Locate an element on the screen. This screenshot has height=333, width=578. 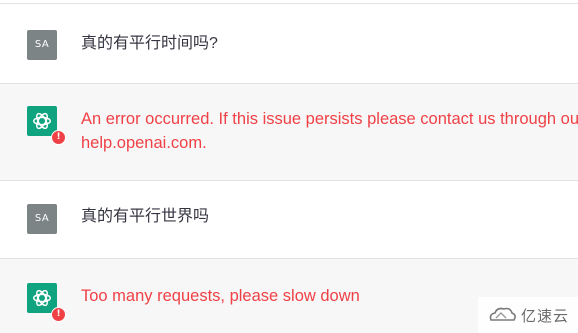
error-message-line-2: help.openai.com. is located at coordinates (329, 143).